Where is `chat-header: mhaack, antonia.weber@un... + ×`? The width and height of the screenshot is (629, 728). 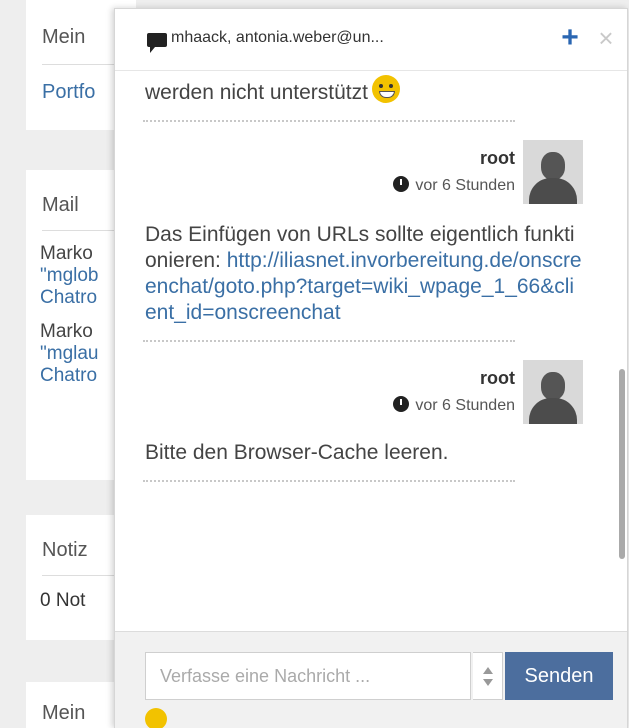
chat-header: mhaack, antonia.weber@un... + × is located at coordinates (371, 40).